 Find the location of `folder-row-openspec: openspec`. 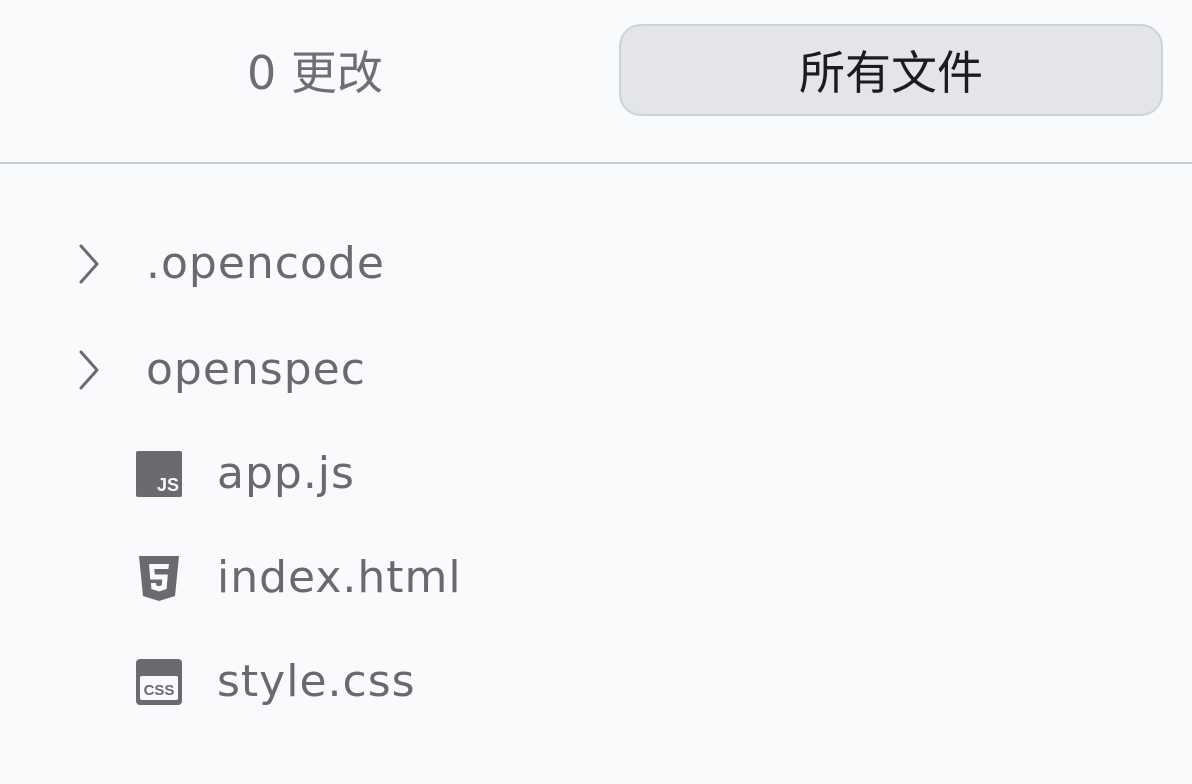

folder-row-openspec: openspec is located at coordinates (596, 370).